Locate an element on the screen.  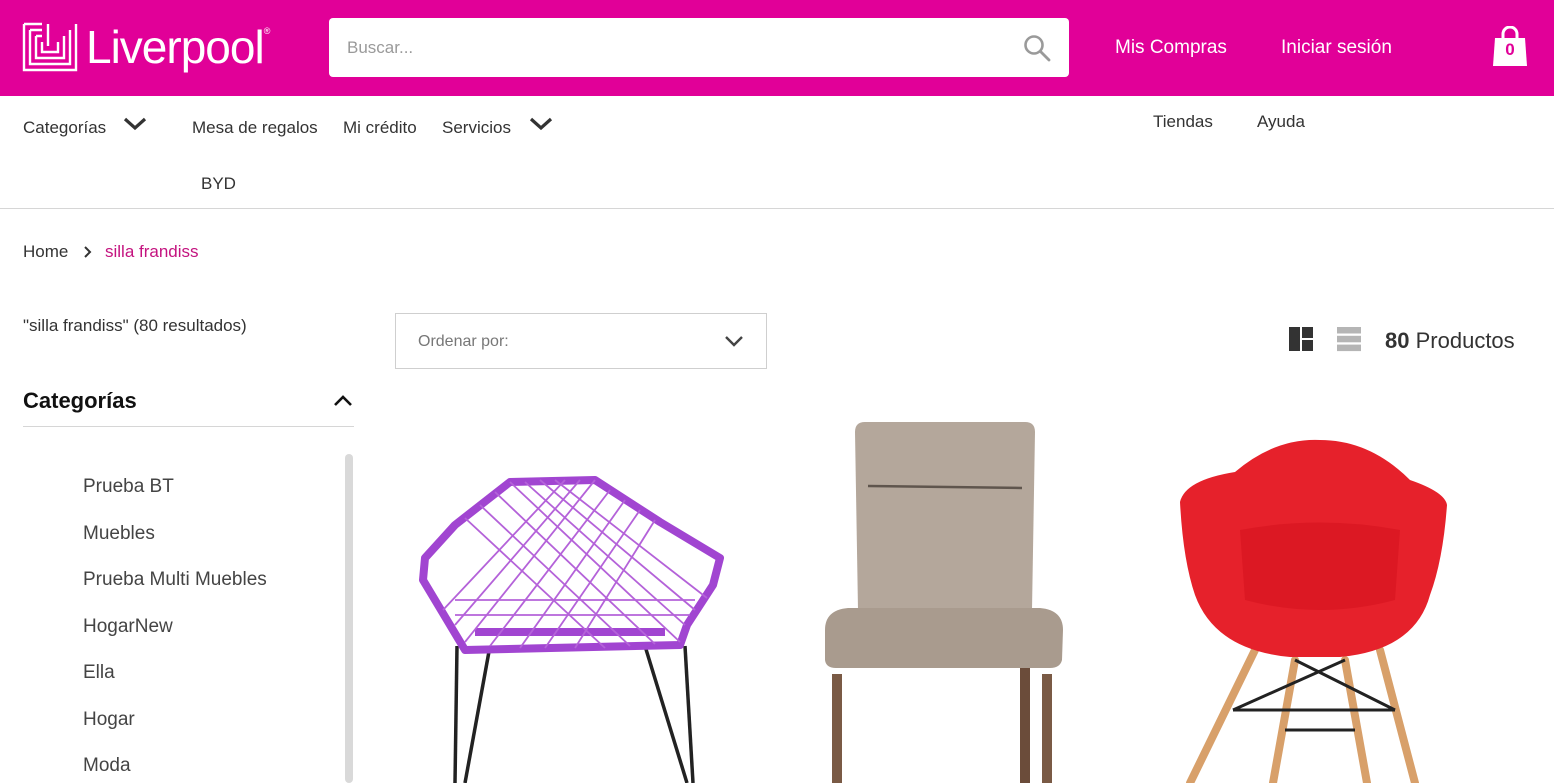
category-item: Moda is located at coordinates (175, 769).